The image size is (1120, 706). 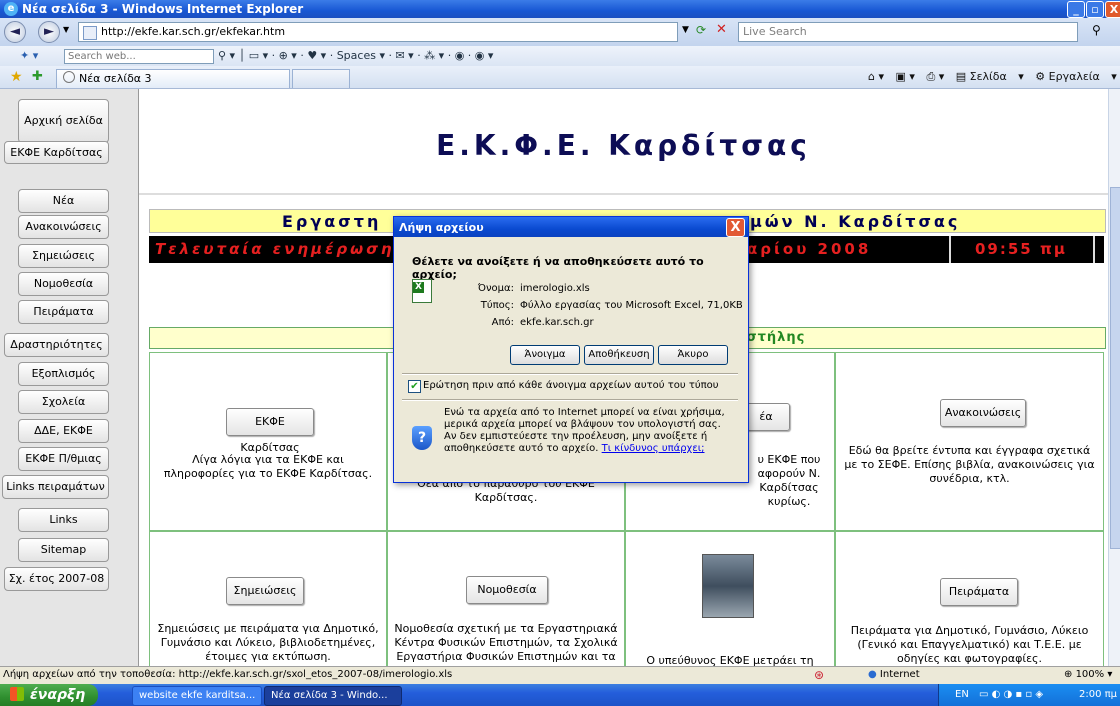 I want to click on scrollbar-thumb, so click(x=1115, y=368).